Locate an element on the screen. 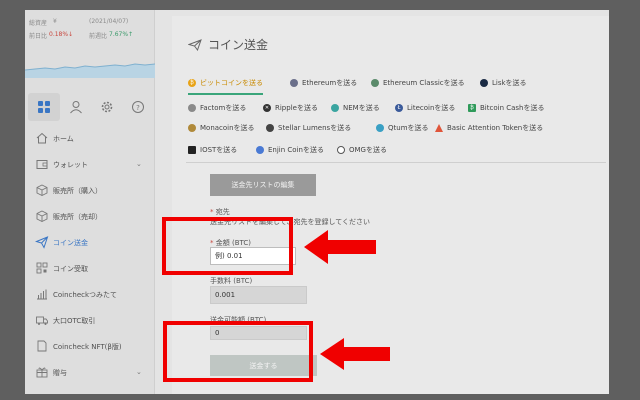 The image size is (640, 400). tab-enjin: Enjin Coinを送る is located at coordinates (290, 150).